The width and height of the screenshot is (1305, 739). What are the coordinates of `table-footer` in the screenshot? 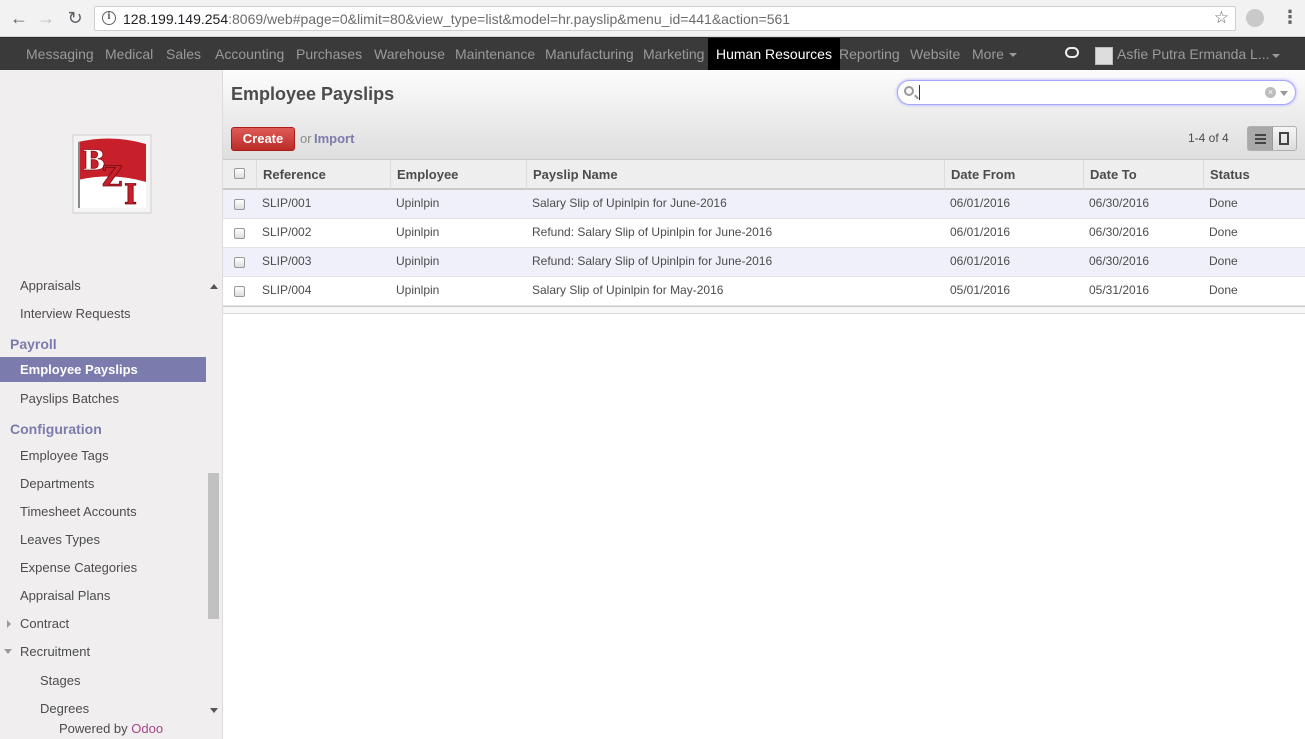 It's located at (764, 310).